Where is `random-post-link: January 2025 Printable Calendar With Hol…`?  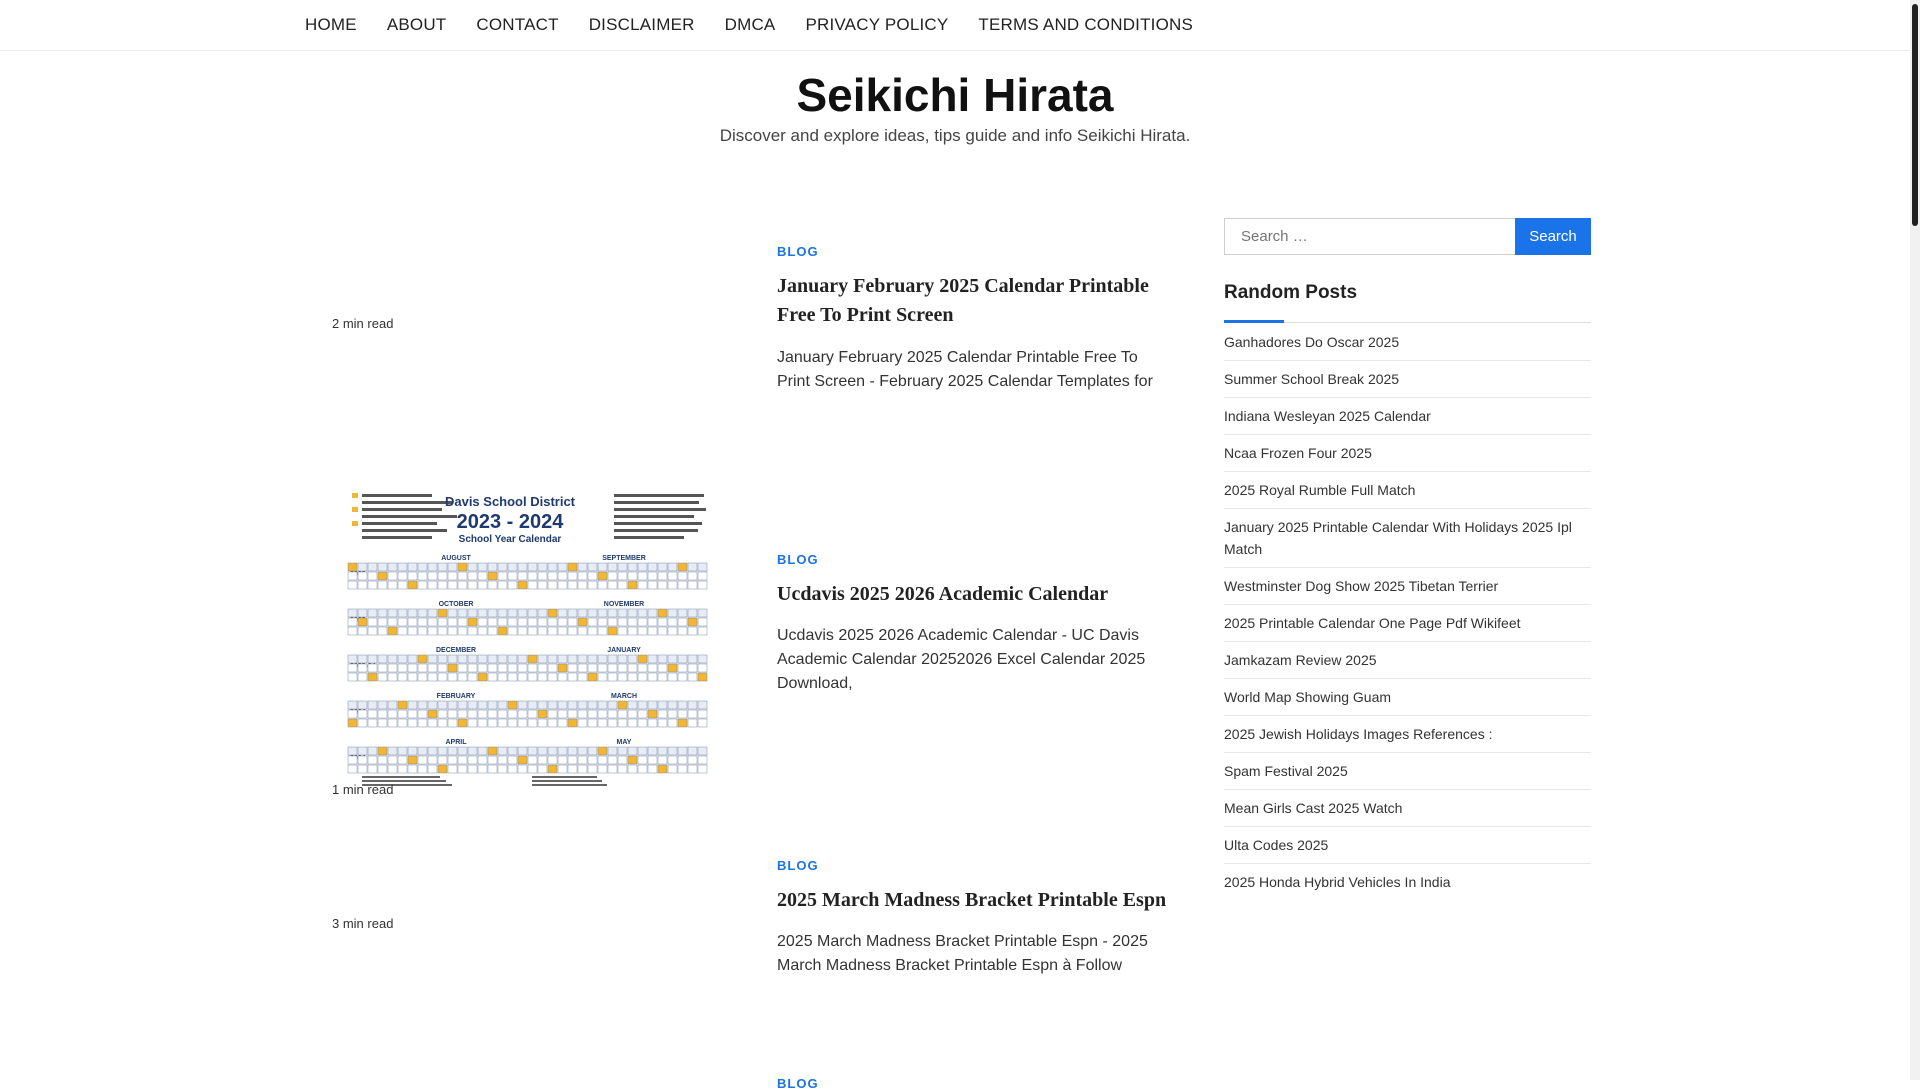 random-post-link: January 2025 Printable Calendar With Hol… is located at coordinates (1407, 538).